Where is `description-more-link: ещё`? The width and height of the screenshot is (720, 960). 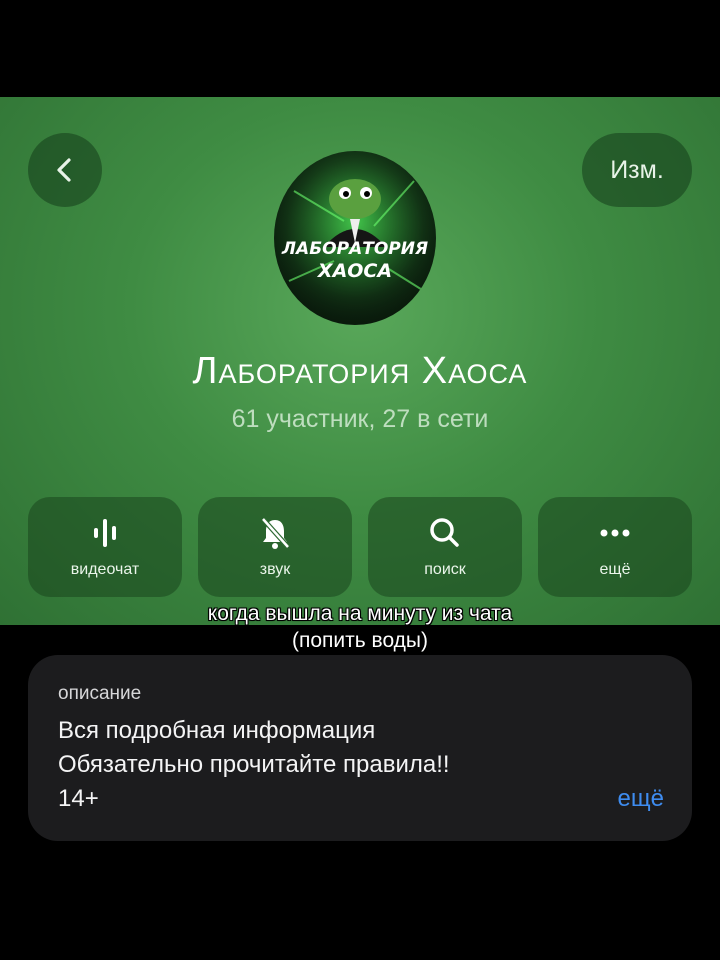 description-more-link: ещё is located at coordinates (641, 799).